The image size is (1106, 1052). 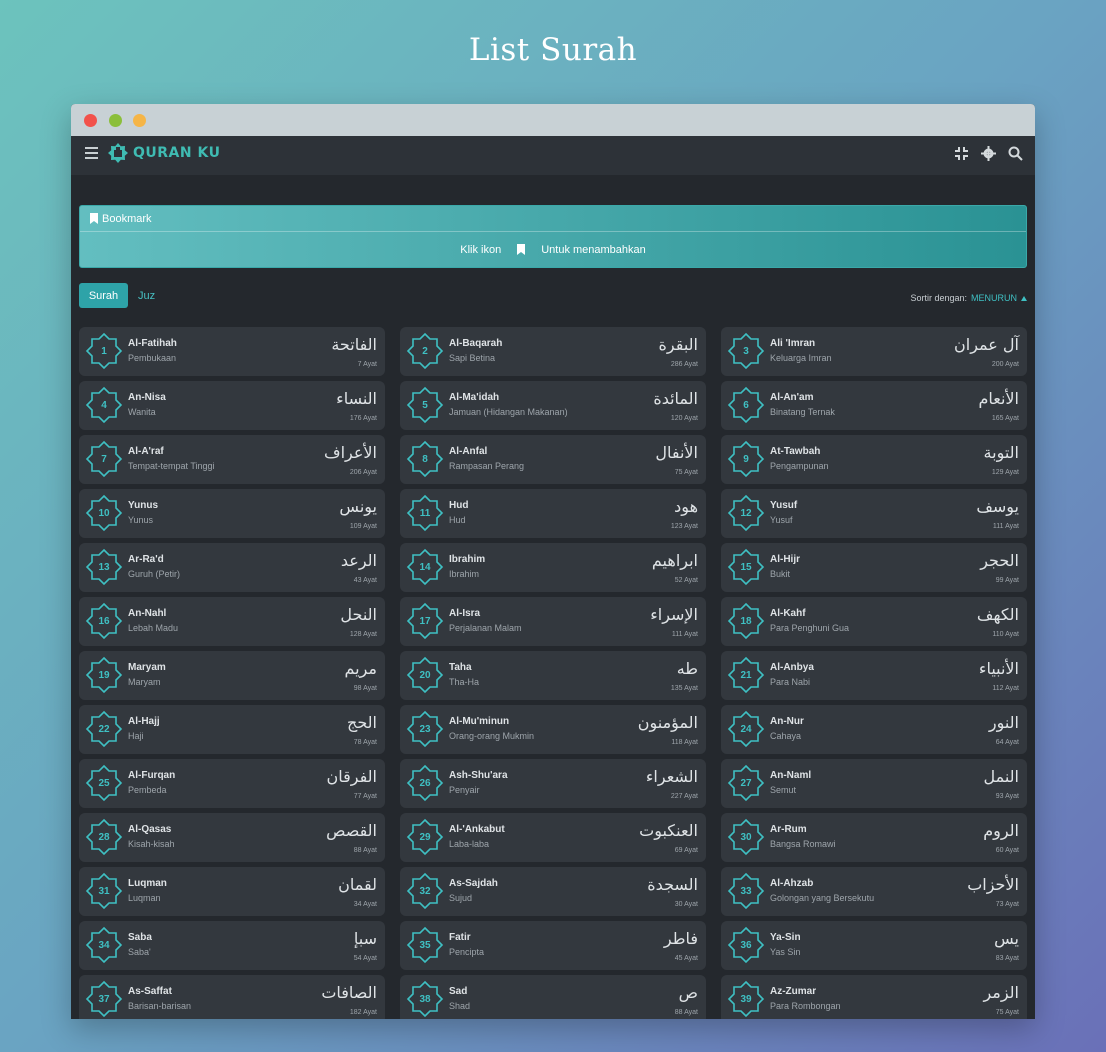 I want to click on surah-card: 6 Al-An'am Binatang Ternak الأنعام 165 Ayat, so click(x=874, y=405).